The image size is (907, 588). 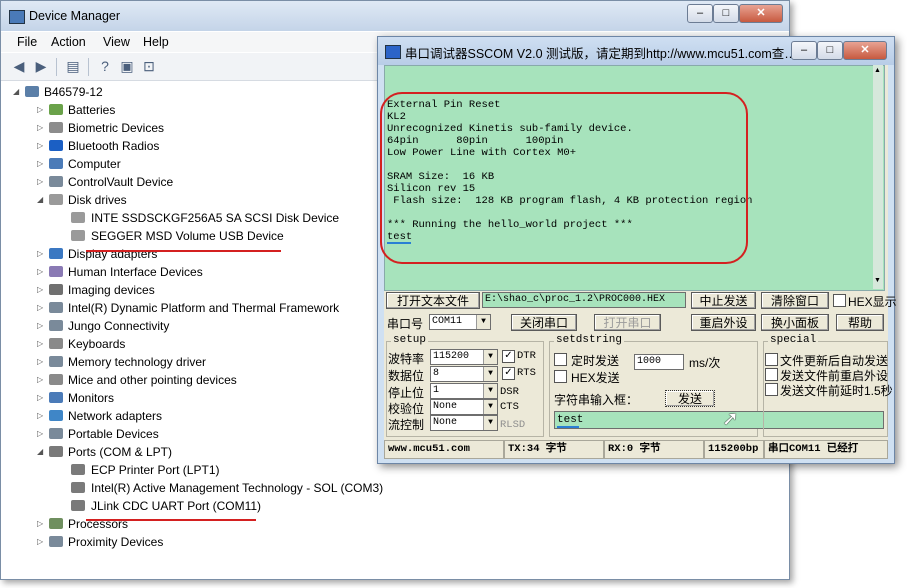 I want to click on hex-send-label: HEX发送, so click(x=595, y=378).